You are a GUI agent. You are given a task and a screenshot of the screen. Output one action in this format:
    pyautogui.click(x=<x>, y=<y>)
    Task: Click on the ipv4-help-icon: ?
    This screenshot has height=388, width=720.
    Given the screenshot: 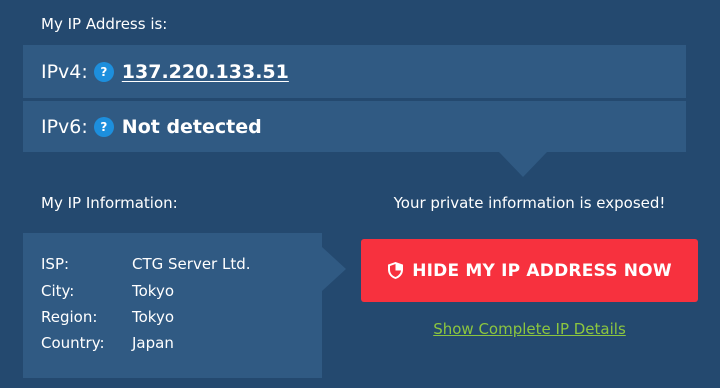 What is the action you would take?
    pyautogui.click(x=103, y=71)
    